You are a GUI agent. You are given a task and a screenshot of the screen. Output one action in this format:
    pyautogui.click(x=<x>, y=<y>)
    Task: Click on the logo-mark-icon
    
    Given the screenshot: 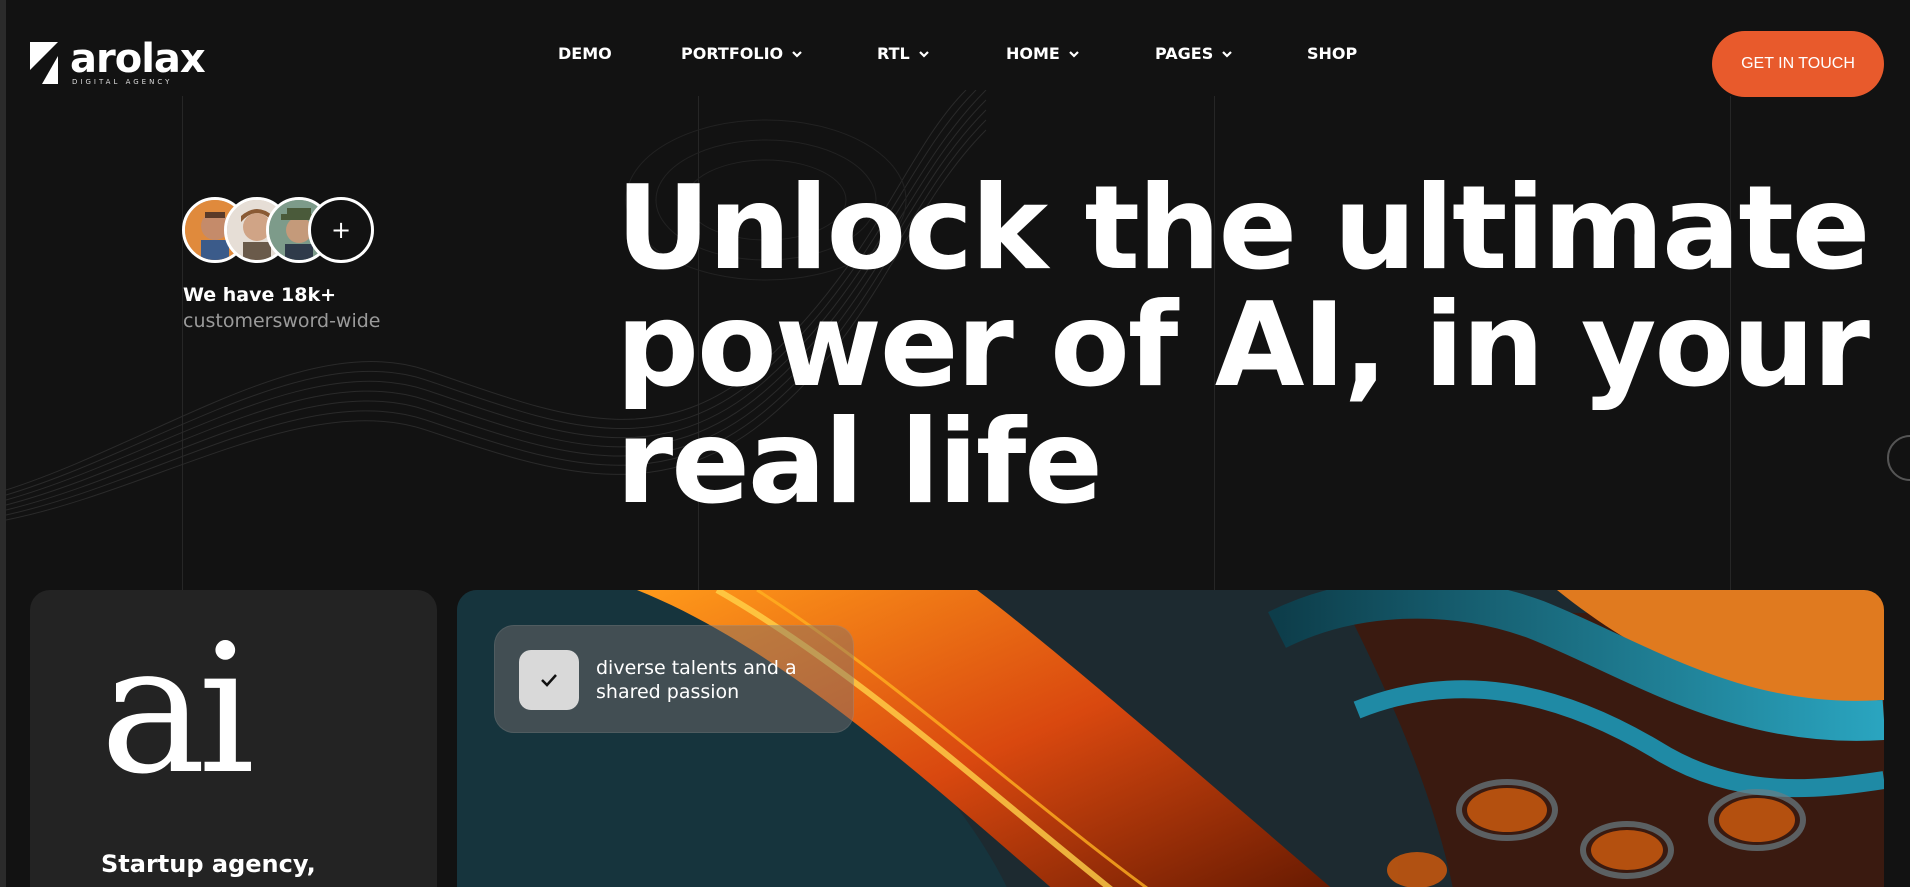 What is the action you would take?
    pyautogui.click(x=44, y=63)
    